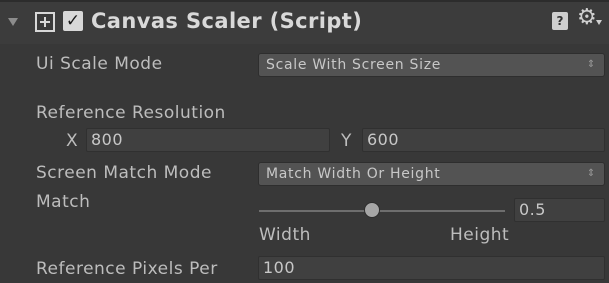  What do you see at coordinates (353, 174) in the screenshot?
I see `screen-match-mode-value: Match Width Or Height` at bounding box center [353, 174].